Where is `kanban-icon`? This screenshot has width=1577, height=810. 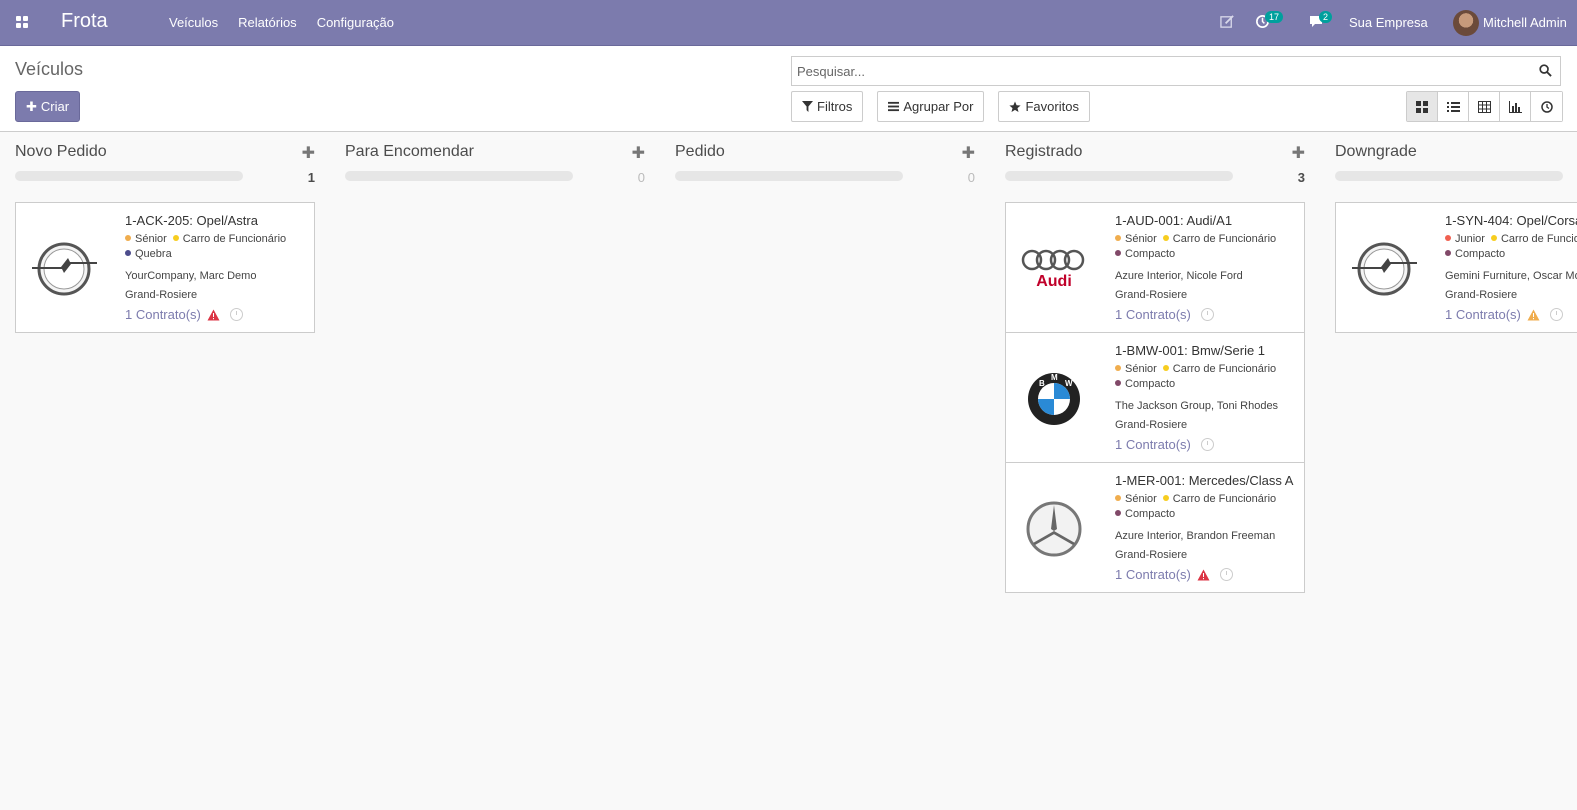 kanban-icon is located at coordinates (1422, 106).